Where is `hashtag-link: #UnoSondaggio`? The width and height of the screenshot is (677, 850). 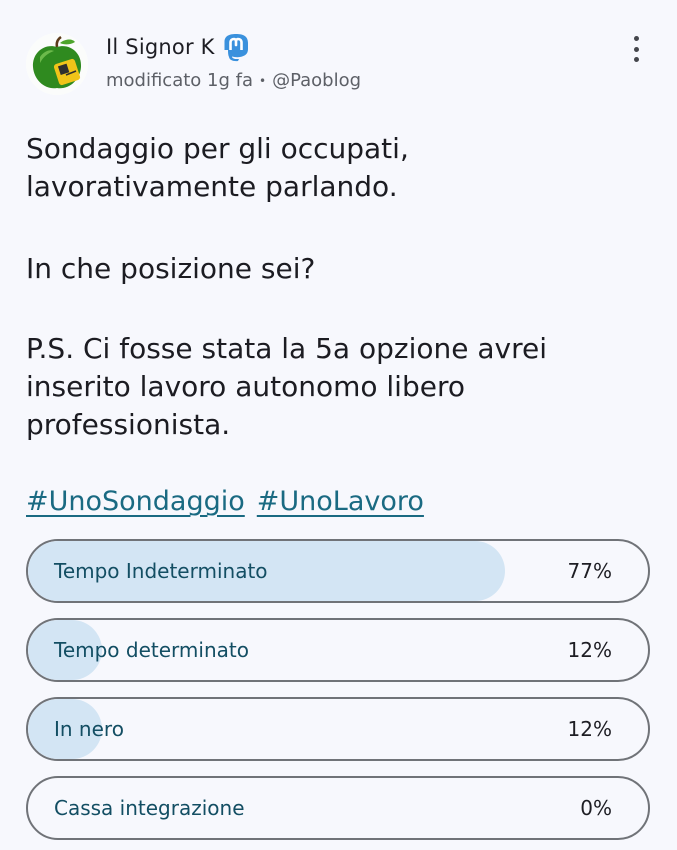
hashtag-link: #UnoSondaggio is located at coordinates (135, 501).